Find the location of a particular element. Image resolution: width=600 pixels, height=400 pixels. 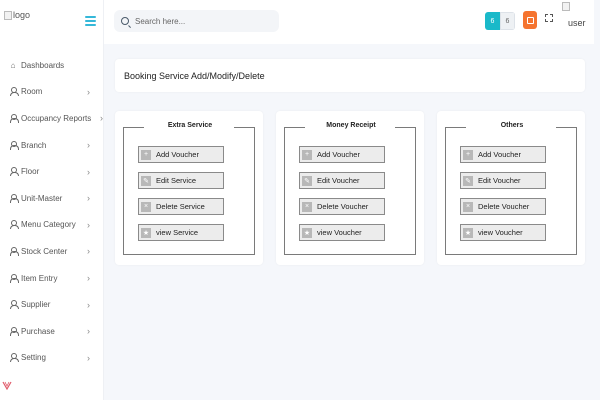

sidebar-item-label: Occupancy Reports is located at coordinates (56, 118).